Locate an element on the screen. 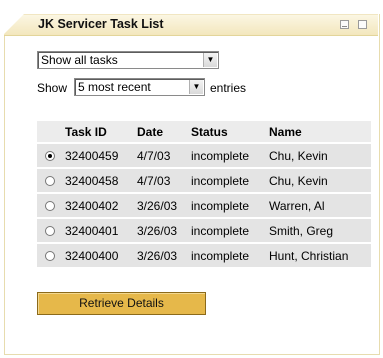 This screenshot has height=358, width=383. table-row: 32400402 3/26/03 incomplete Warren, Al is located at coordinates (204, 206).